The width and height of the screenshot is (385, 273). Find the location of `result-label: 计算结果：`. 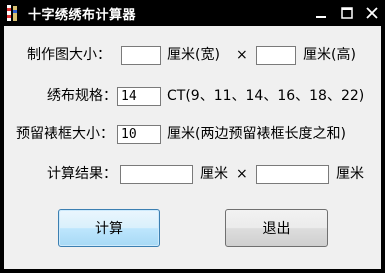

result-label: 计算结果： is located at coordinates (82, 174).